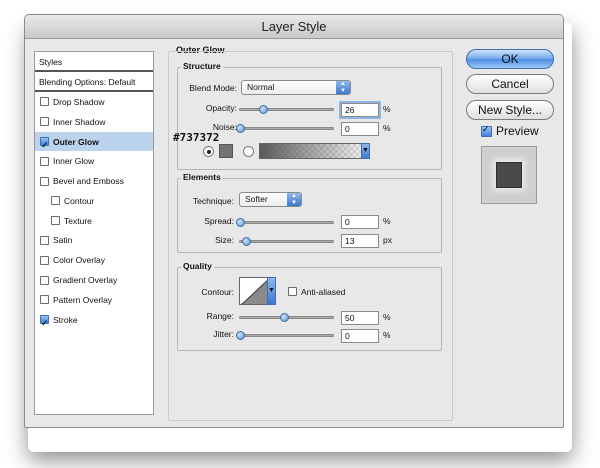 The height and width of the screenshot is (468, 600). What do you see at coordinates (323, 292) in the screenshot?
I see `anti-aliased-label: Anti-aliased` at bounding box center [323, 292].